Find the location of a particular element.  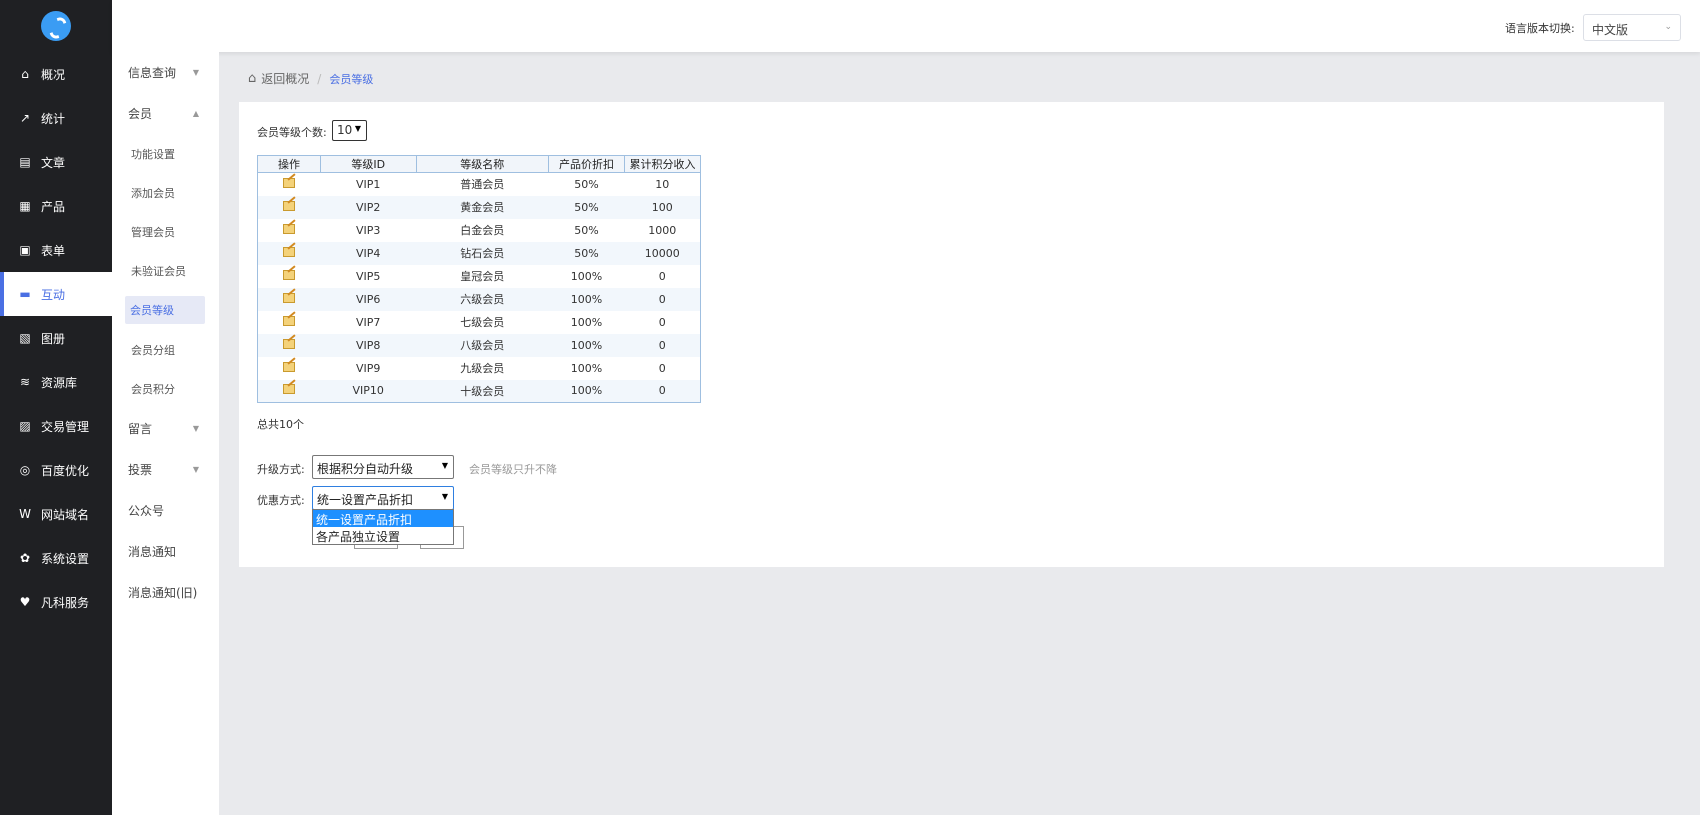

nav-item-4: ▣ 表单 is located at coordinates (56, 250).